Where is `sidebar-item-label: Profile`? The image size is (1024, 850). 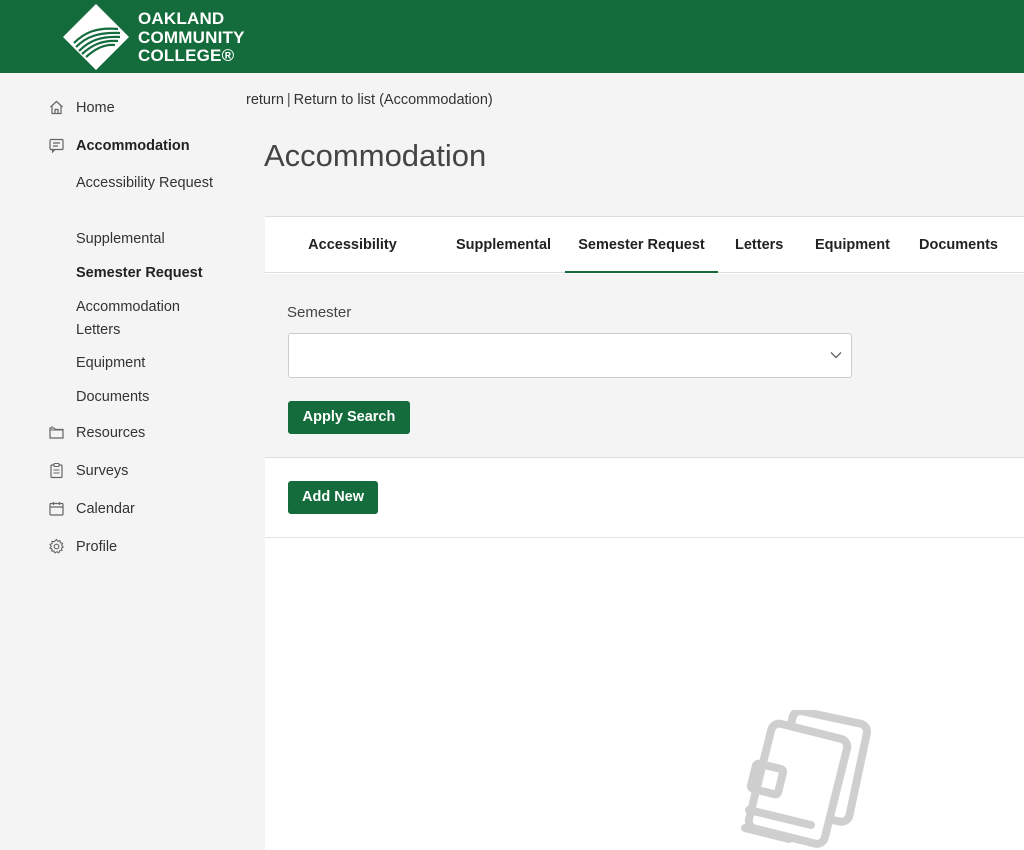
sidebar-item-label: Profile is located at coordinates (97, 546).